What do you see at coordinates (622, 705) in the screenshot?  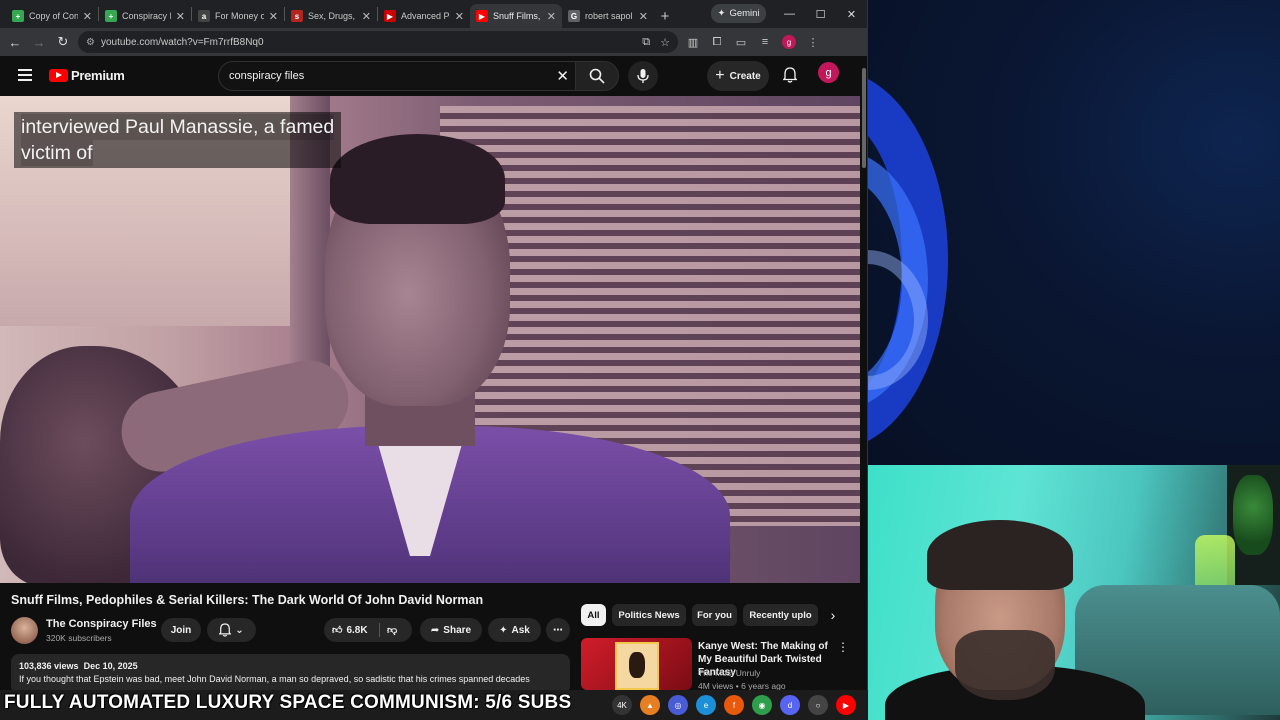 I see `4k-icon: 4K` at bounding box center [622, 705].